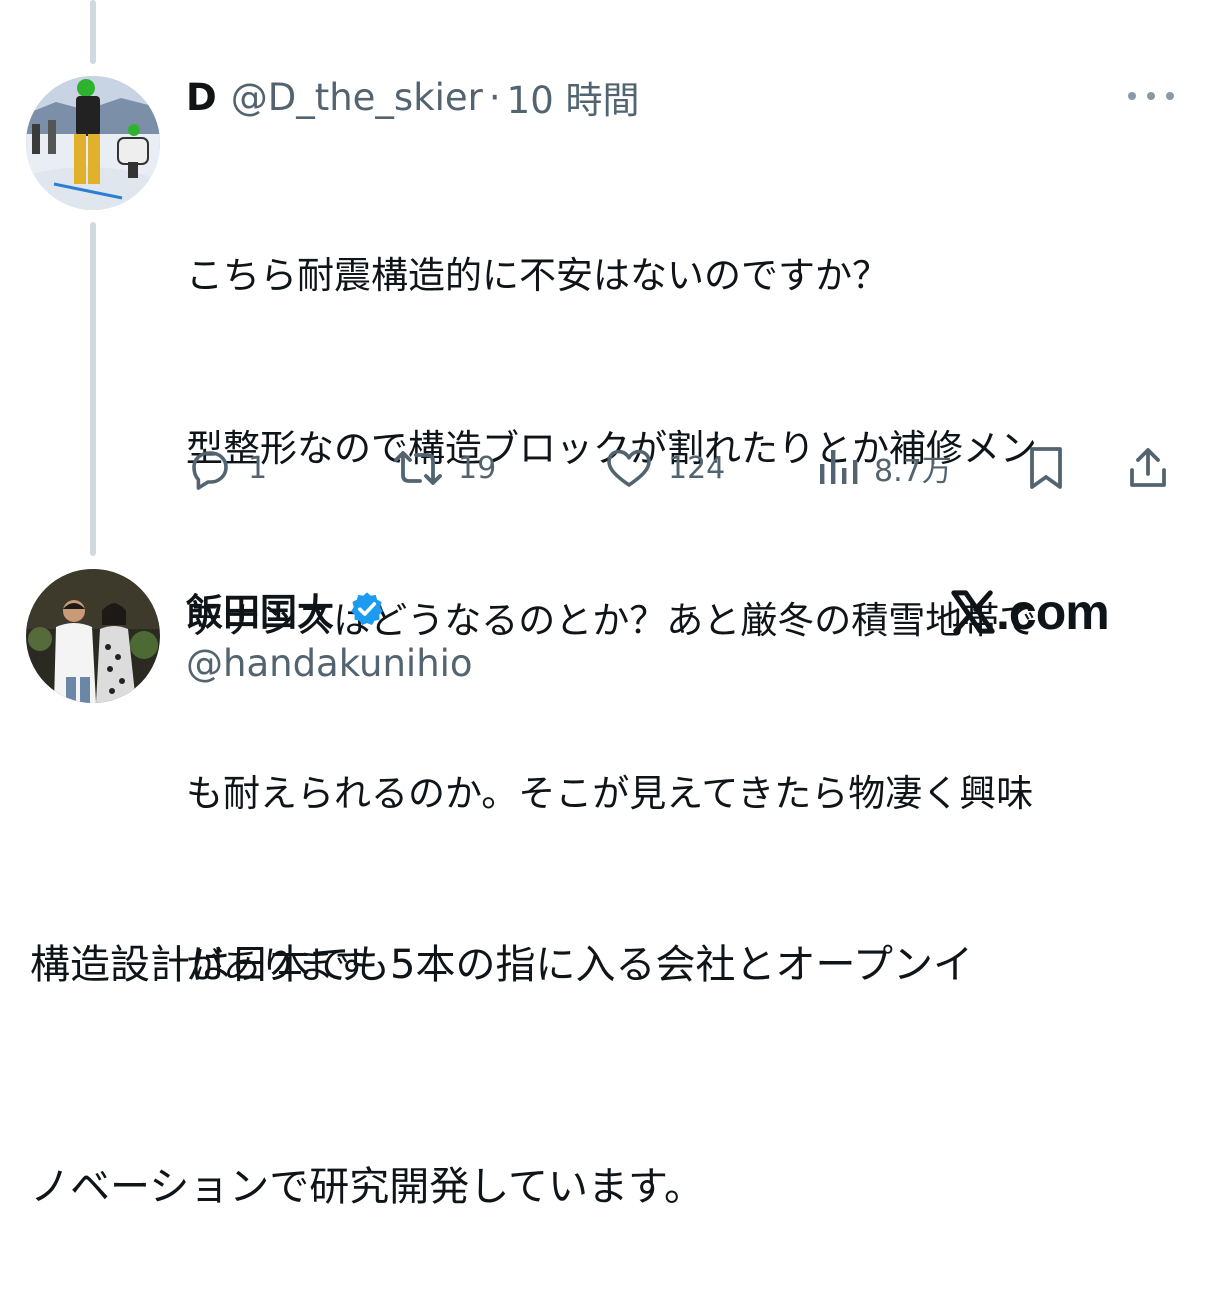 The height and width of the screenshot is (1298, 1205). I want to click on like-icon, so click(629, 468).